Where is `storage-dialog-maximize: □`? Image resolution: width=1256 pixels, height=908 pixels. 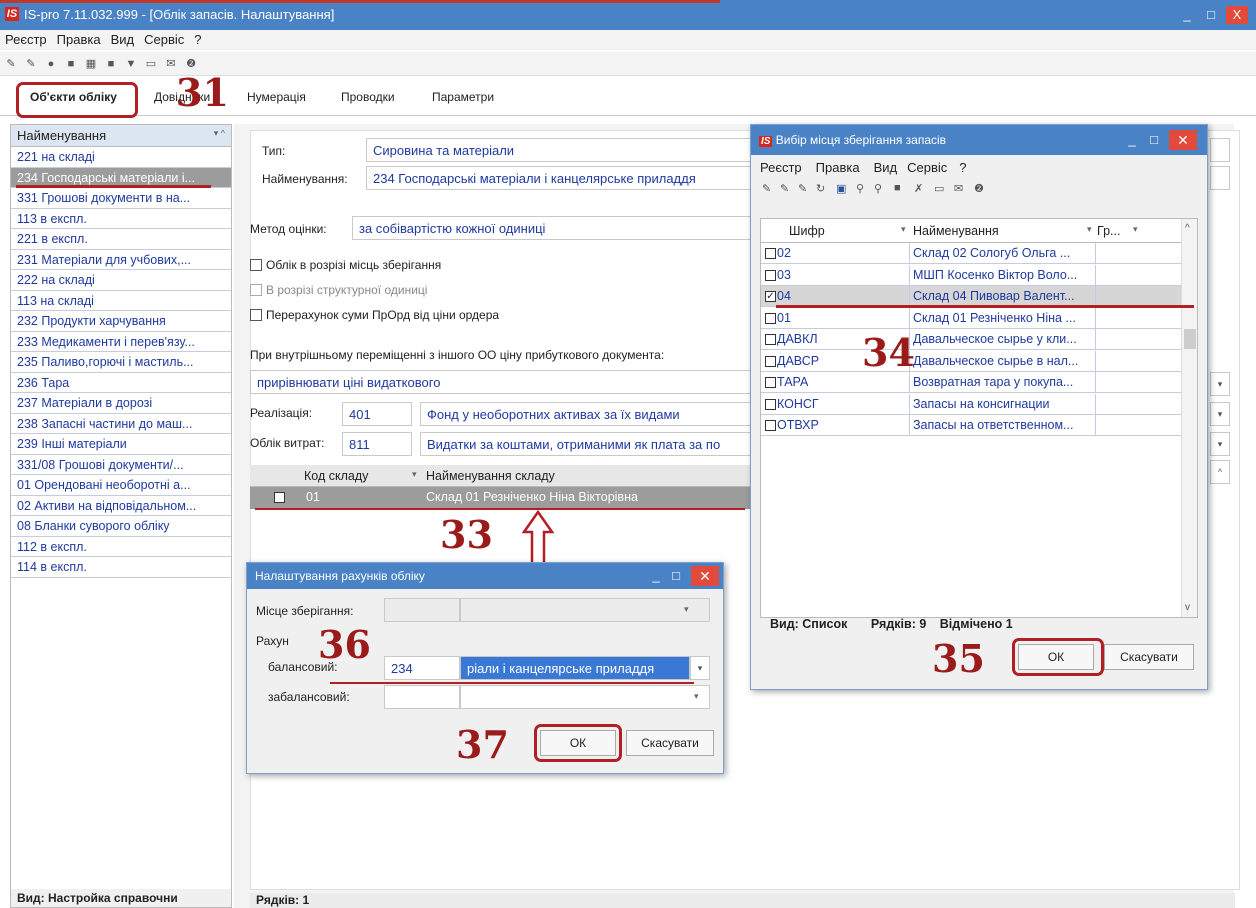
storage-dialog-maximize: □ is located at coordinates (1154, 140).